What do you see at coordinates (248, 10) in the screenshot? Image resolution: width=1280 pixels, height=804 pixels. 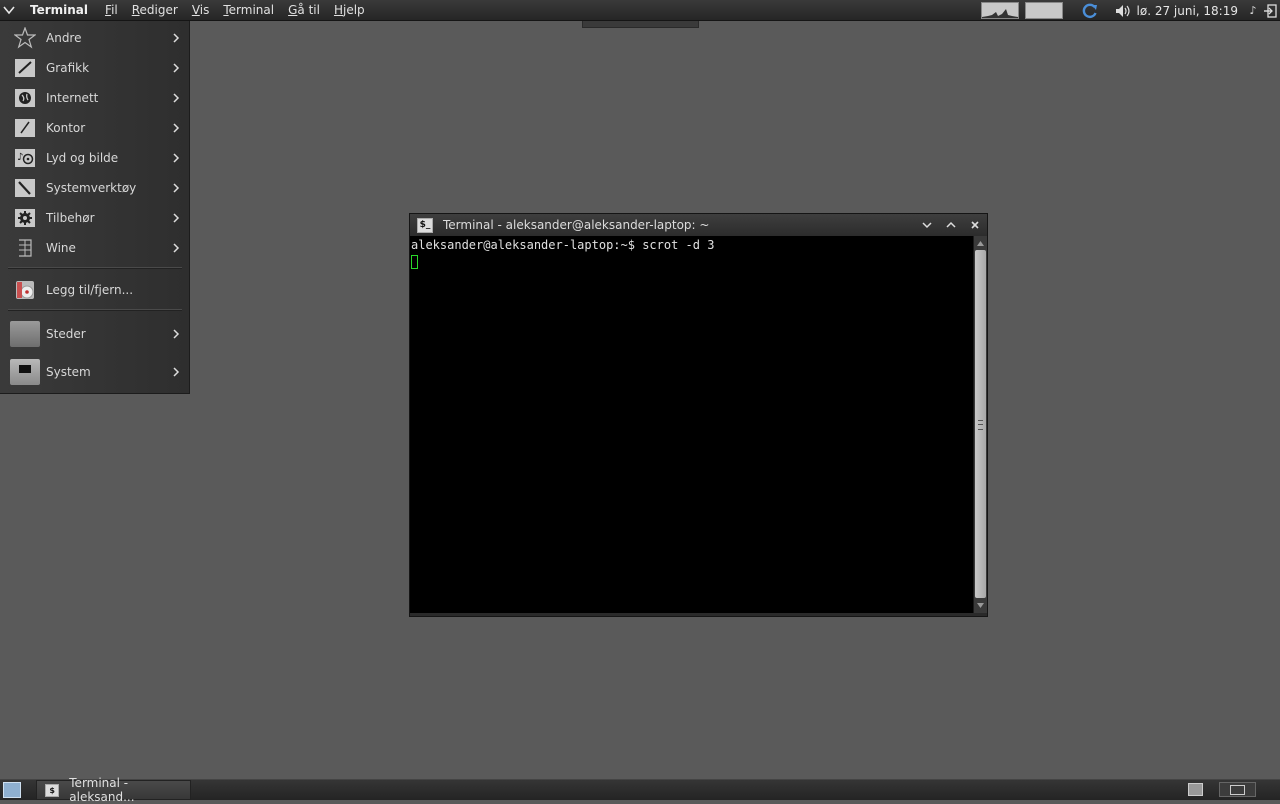 I see `menu-terminal: Terminal` at bounding box center [248, 10].